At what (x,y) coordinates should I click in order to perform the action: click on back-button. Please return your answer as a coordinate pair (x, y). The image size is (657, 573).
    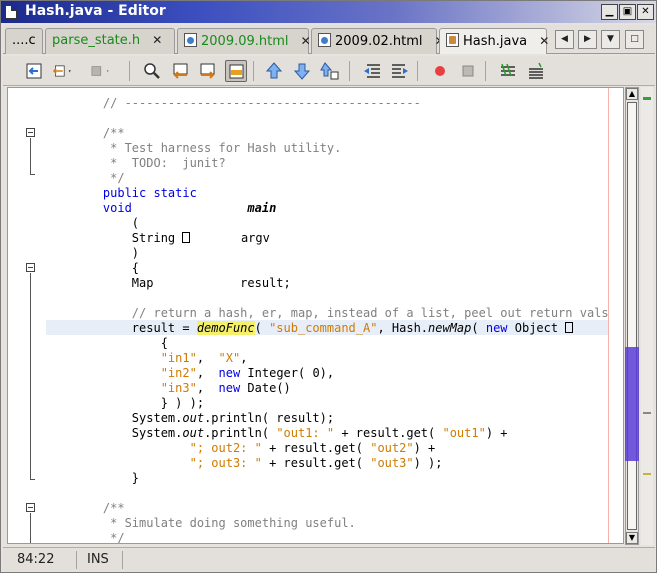
    Looking at the image, I should click on (66, 71).